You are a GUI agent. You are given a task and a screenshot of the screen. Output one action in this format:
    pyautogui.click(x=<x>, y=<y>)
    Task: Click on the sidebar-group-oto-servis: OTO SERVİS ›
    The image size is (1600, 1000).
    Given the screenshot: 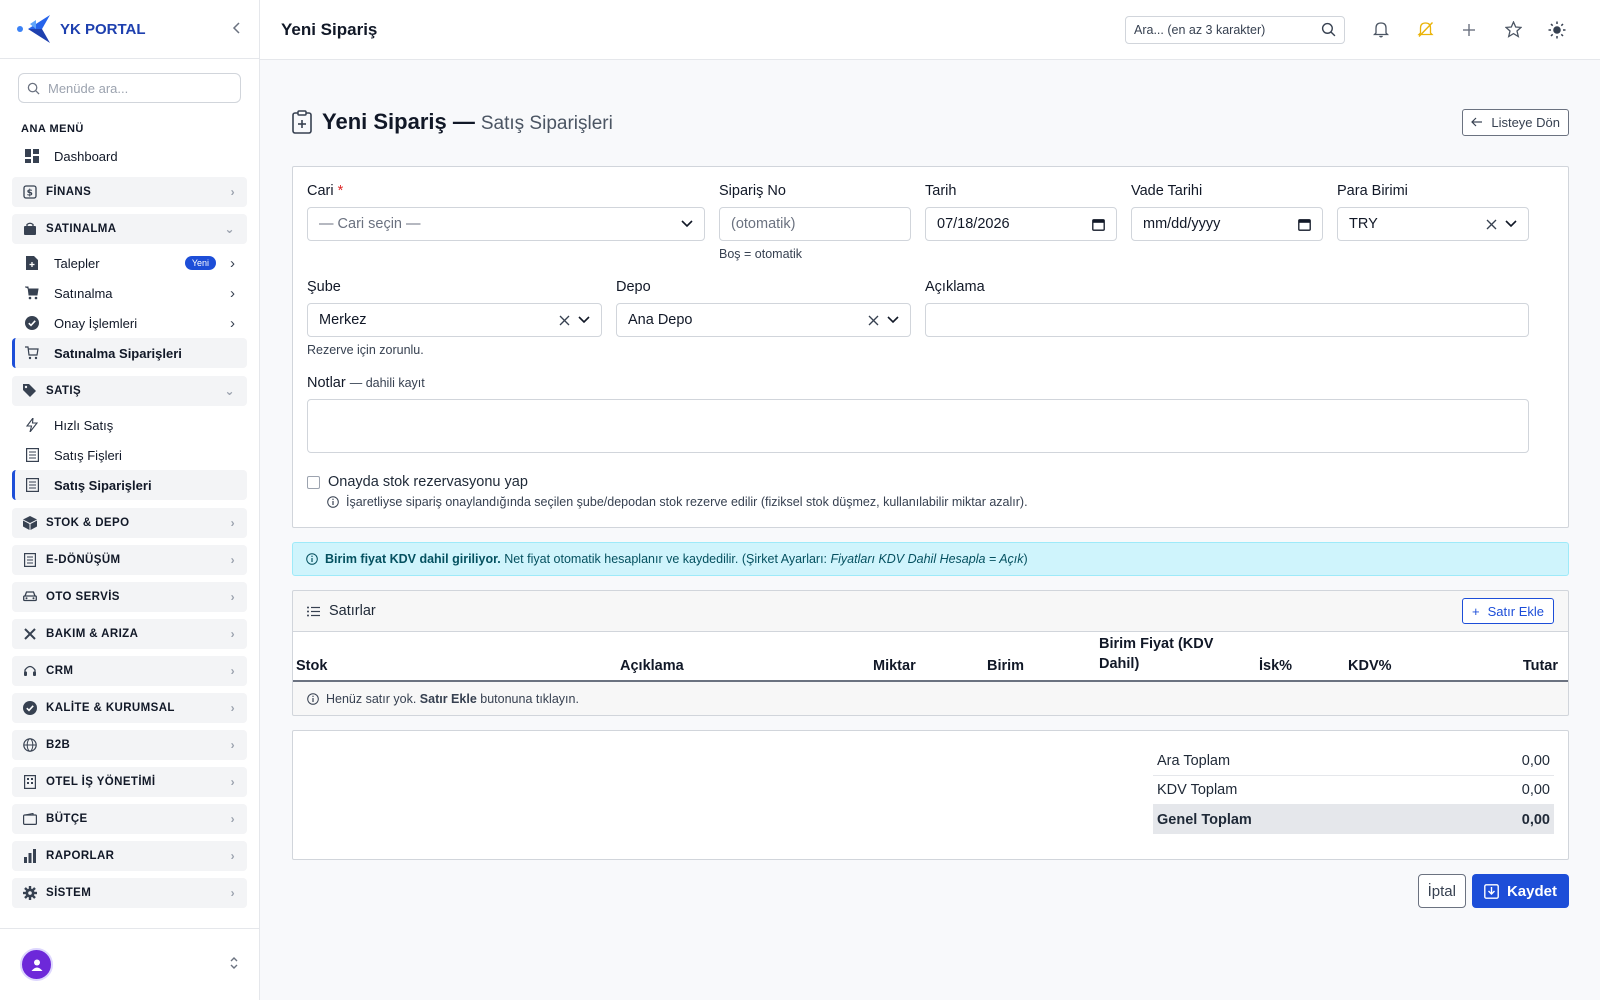 What is the action you would take?
    pyautogui.click(x=129, y=597)
    